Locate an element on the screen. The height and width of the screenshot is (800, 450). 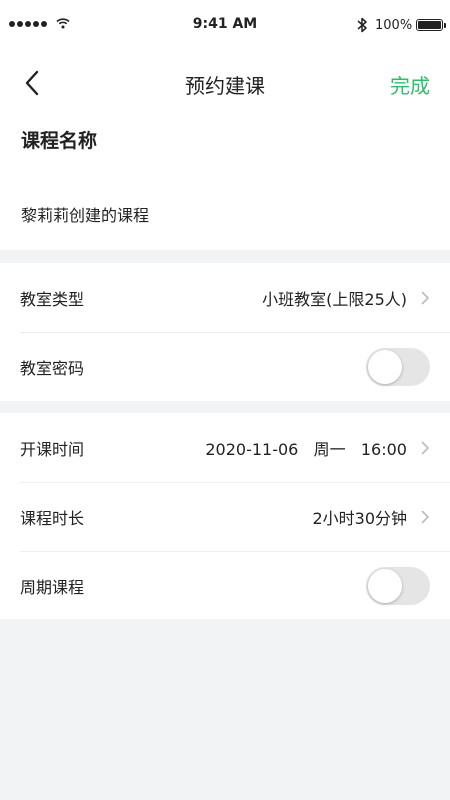
start-time-label: 开课时间 is located at coordinates (52, 449).